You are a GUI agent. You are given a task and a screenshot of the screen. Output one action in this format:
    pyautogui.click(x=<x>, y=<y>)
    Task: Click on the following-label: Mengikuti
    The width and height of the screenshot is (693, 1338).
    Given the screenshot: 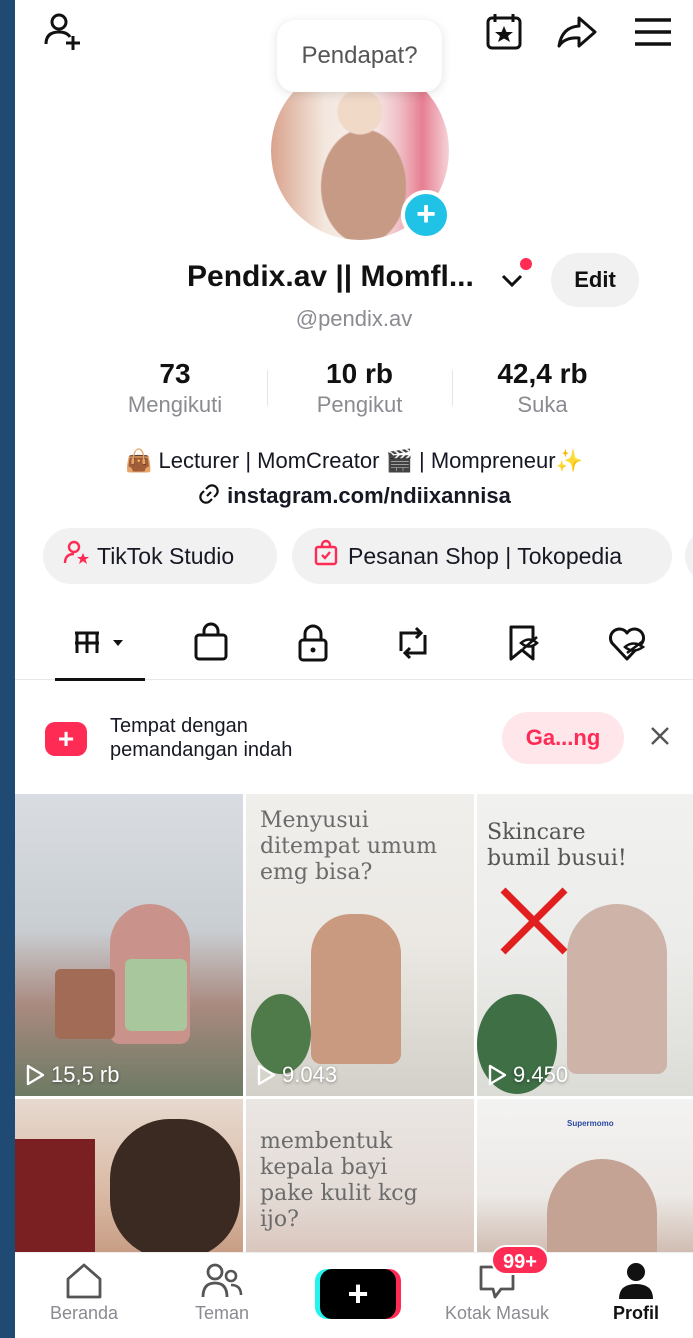 What is the action you would take?
    pyautogui.click(x=175, y=404)
    